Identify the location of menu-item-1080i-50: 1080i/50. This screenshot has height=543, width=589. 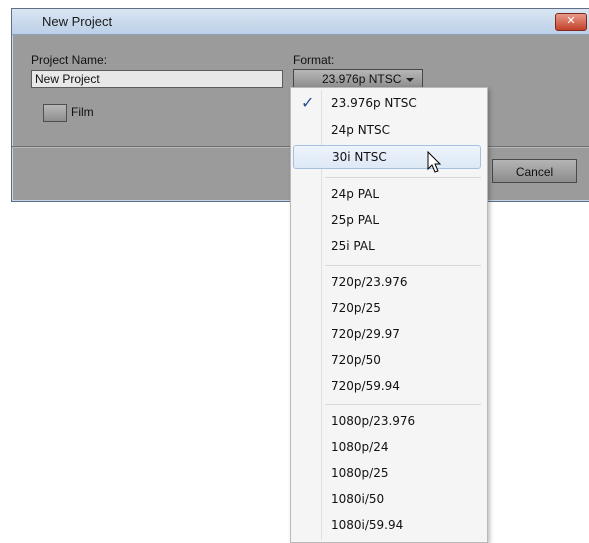
(387, 499).